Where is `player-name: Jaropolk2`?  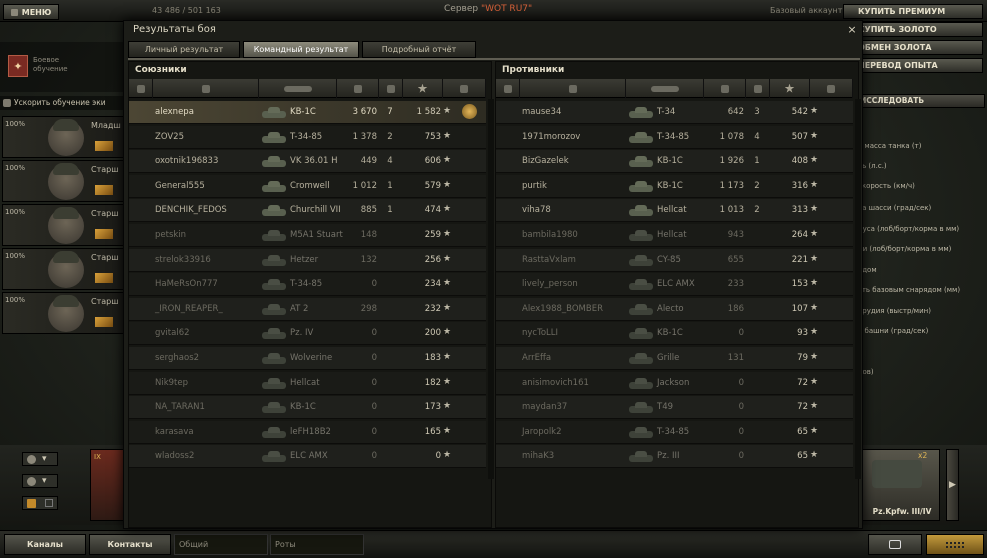 player-name: Jaropolk2 is located at coordinates (542, 432).